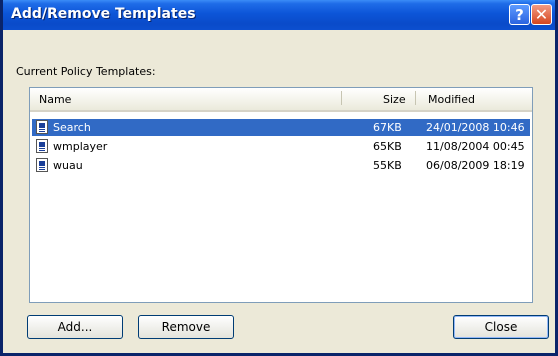 This screenshot has width=558, height=356. Describe the element at coordinates (501, 327) in the screenshot. I see `close-button: Close` at that location.